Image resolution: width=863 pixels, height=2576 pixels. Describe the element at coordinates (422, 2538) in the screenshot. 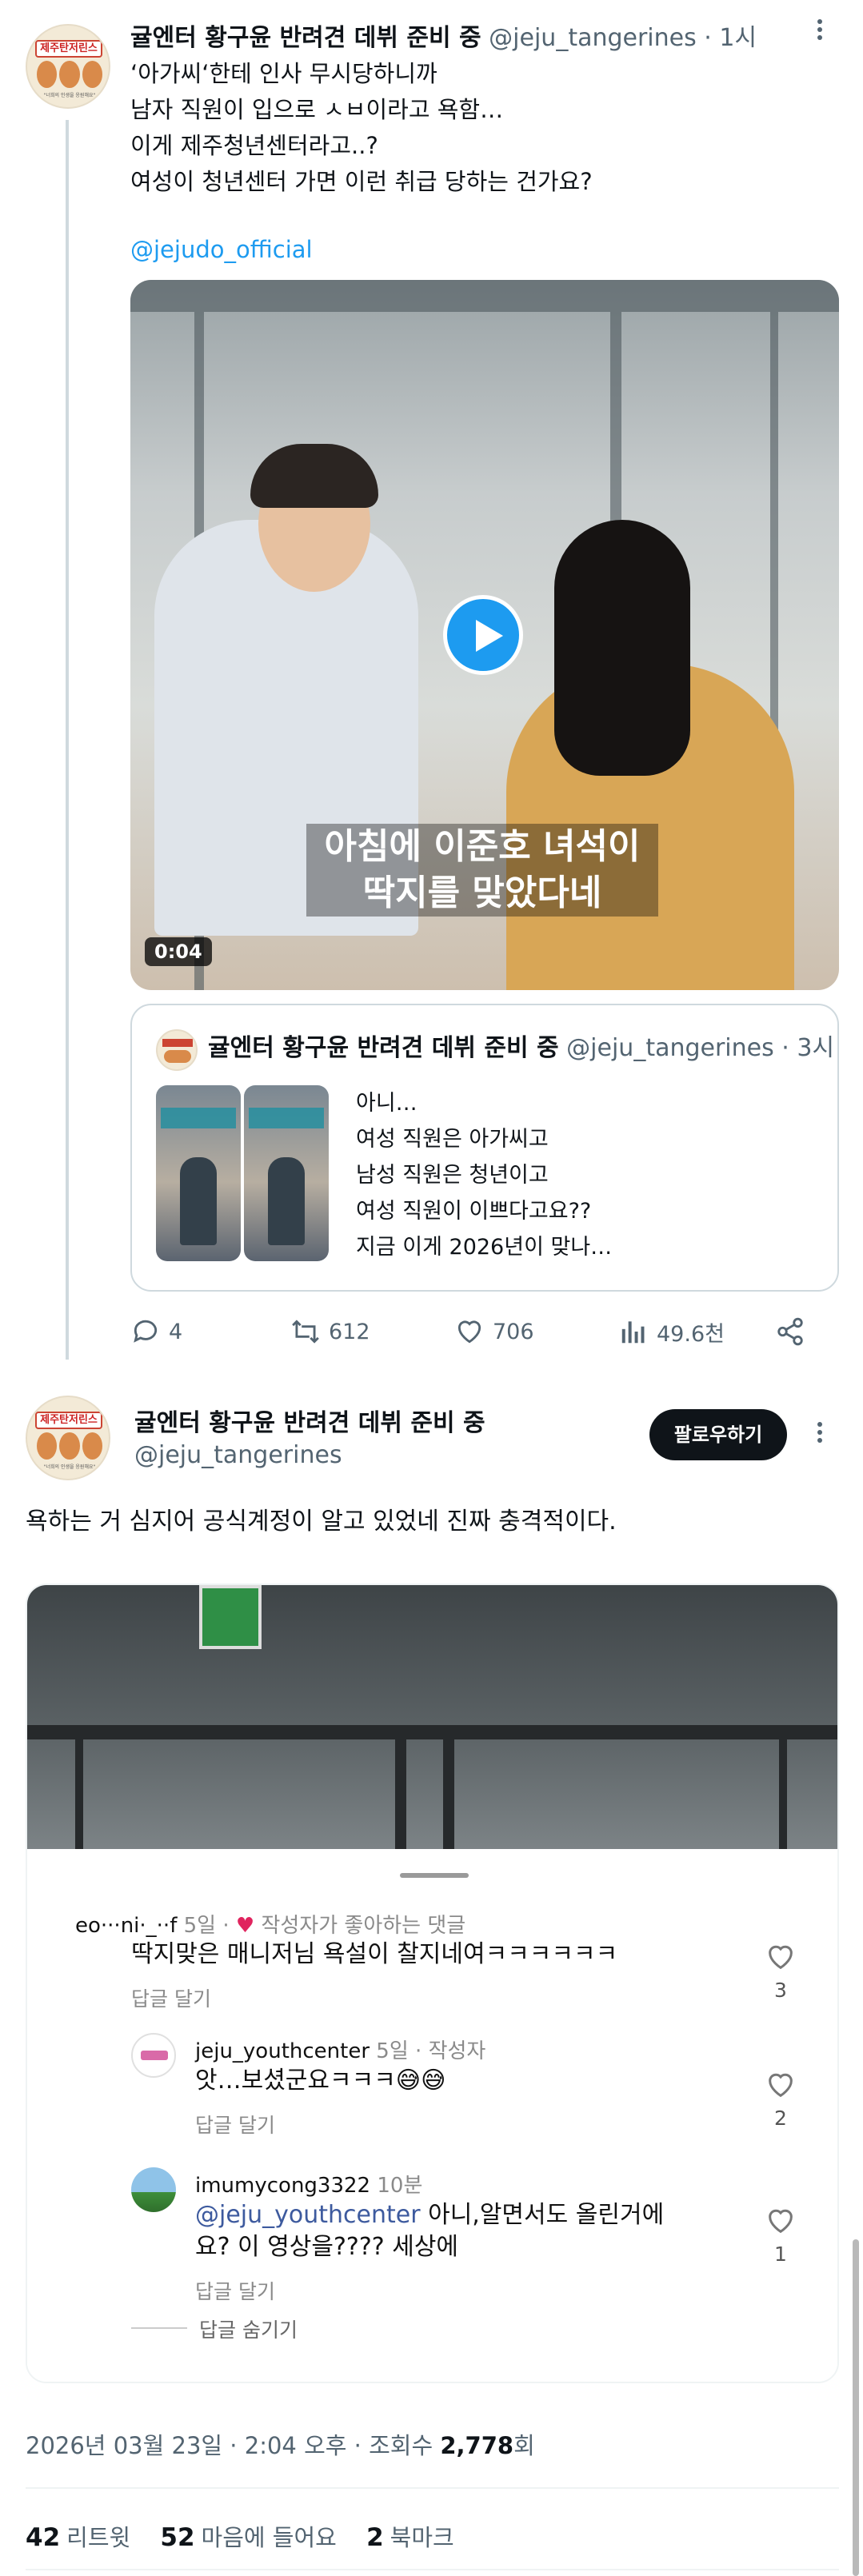

I see `bookmark-stat-label: 북마크` at that location.